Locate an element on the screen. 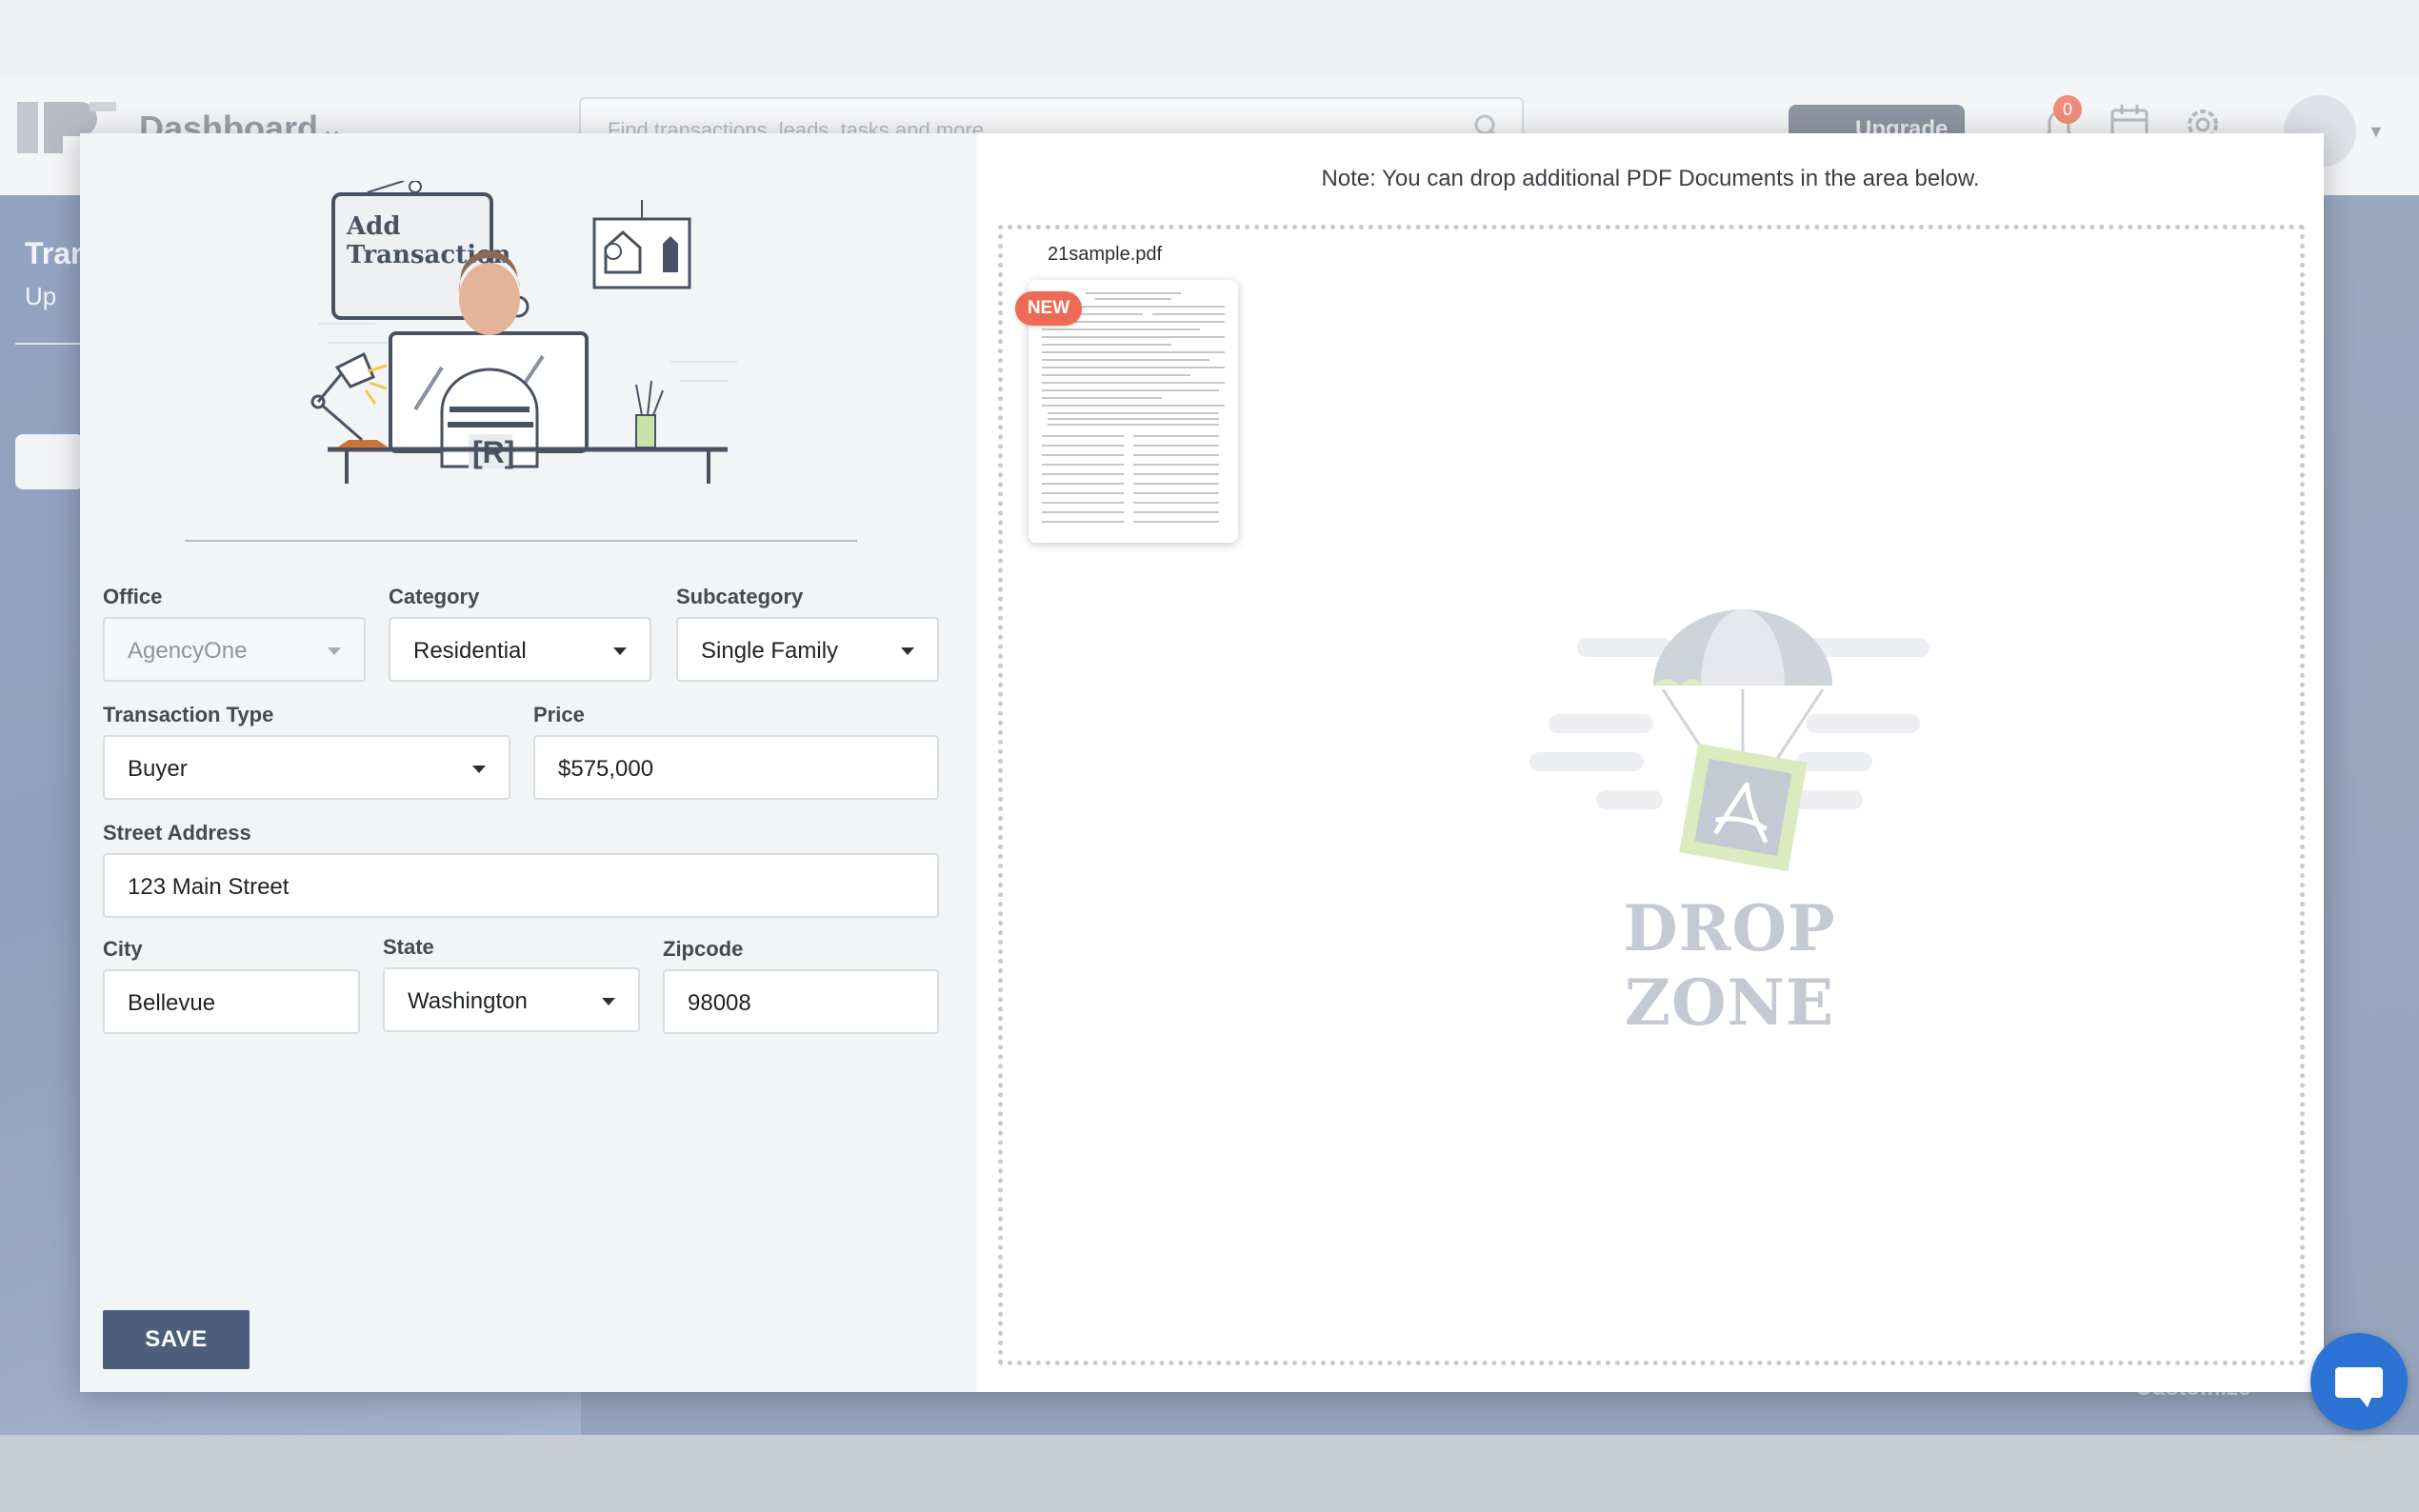 This screenshot has width=2419, height=1512. price-label: Price is located at coordinates (559, 714).